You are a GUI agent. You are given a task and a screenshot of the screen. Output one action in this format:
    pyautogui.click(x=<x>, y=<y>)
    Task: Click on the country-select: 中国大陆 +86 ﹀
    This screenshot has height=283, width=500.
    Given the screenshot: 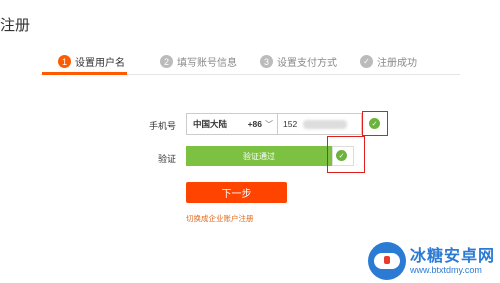 What is the action you would take?
    pyautogui.click(x=232, y=124)
    